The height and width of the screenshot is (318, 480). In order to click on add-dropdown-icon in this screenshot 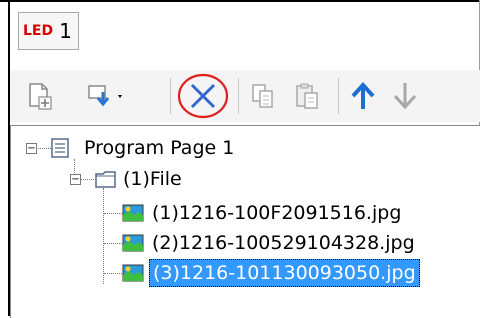, I will do `click(105, 96)`.